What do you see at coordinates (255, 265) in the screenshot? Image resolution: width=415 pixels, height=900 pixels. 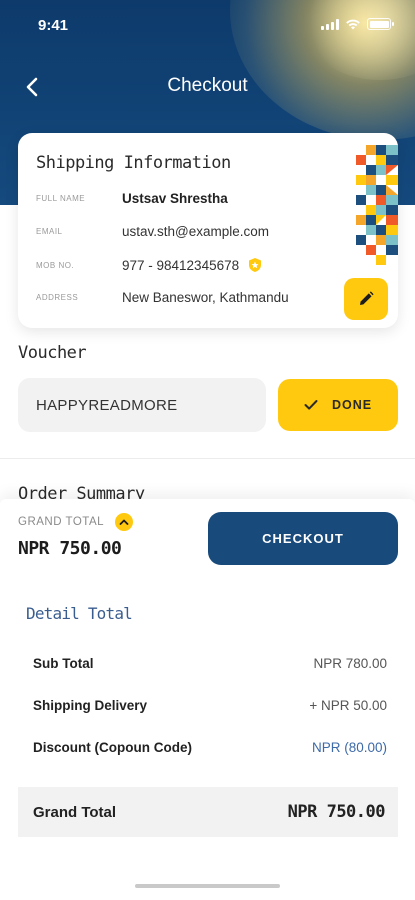 I see `verified-shield-icon` at bounding box center [255, 265].